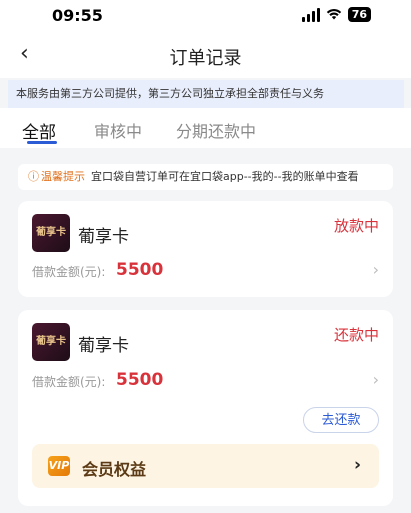 Image resolution: width=411 pixels, height=513 pixels. What do you see at coordinates (205, 58) in the screenshot?
I see `page-title: 订单记录` at bounding box center [205, 58].